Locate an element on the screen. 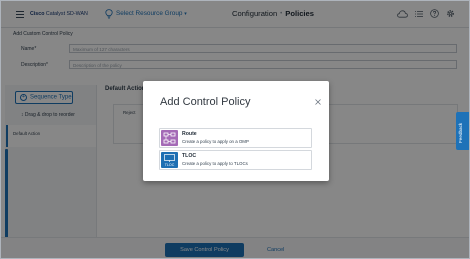 The height and width of the screenshot is (259, 470). feedback-tab: Feedback is located at coordinates (462, 131).